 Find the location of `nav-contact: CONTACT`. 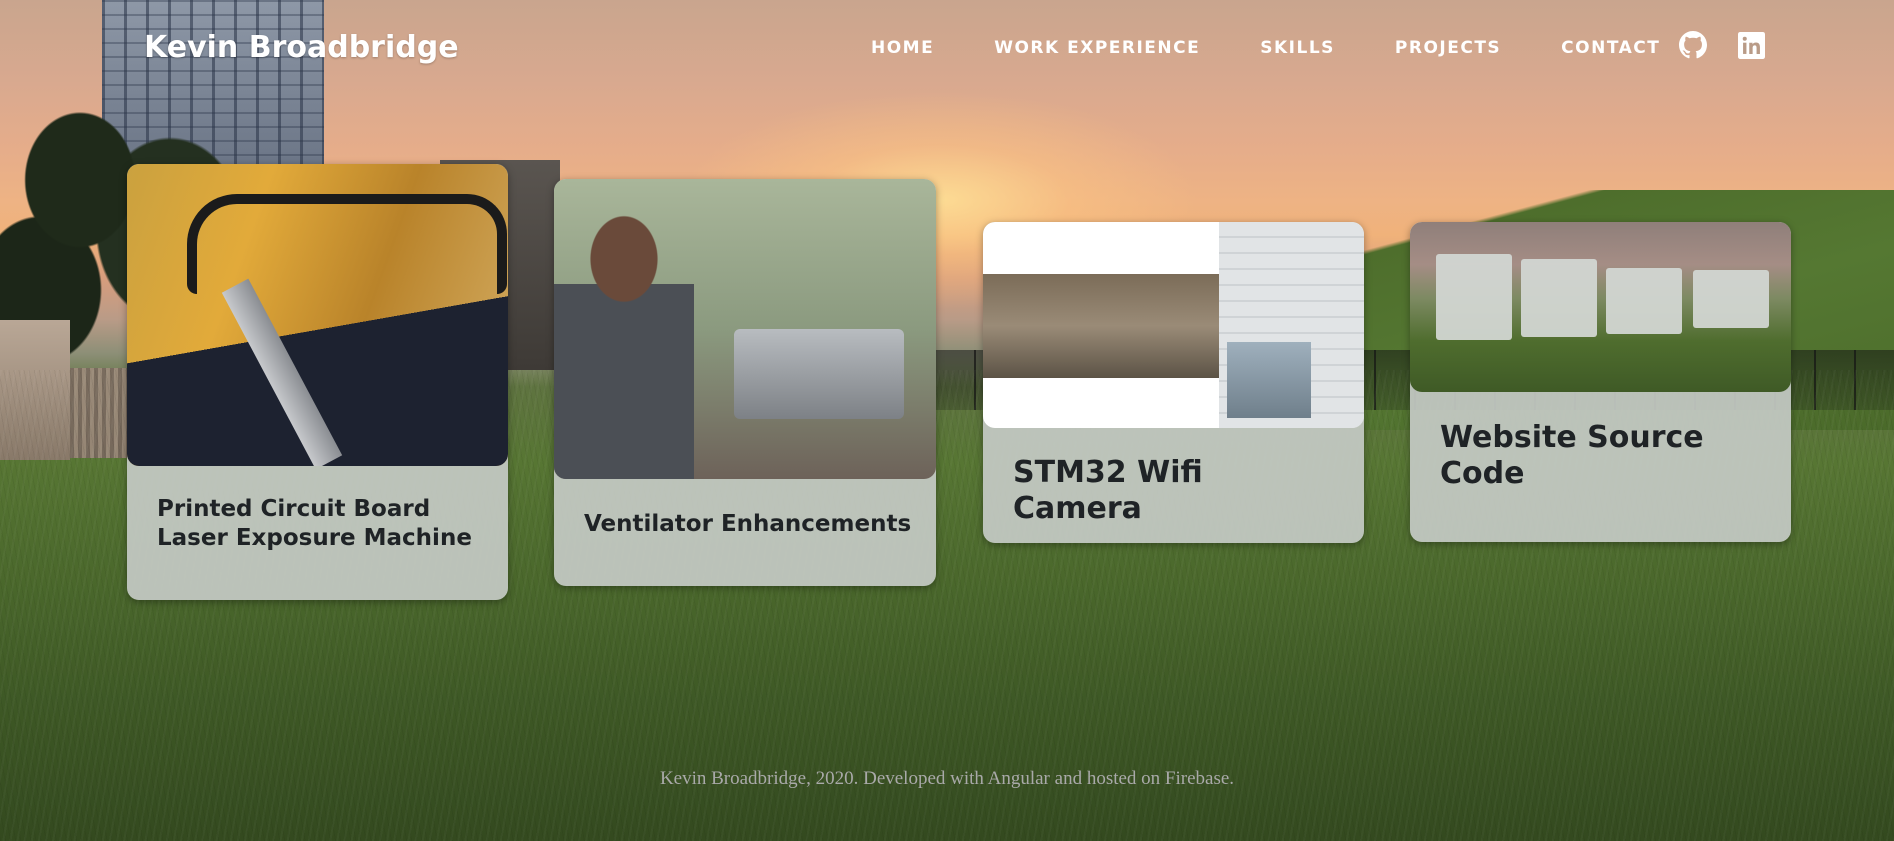

nav-contact: CONTACT is located at coordinates (1610, 48).